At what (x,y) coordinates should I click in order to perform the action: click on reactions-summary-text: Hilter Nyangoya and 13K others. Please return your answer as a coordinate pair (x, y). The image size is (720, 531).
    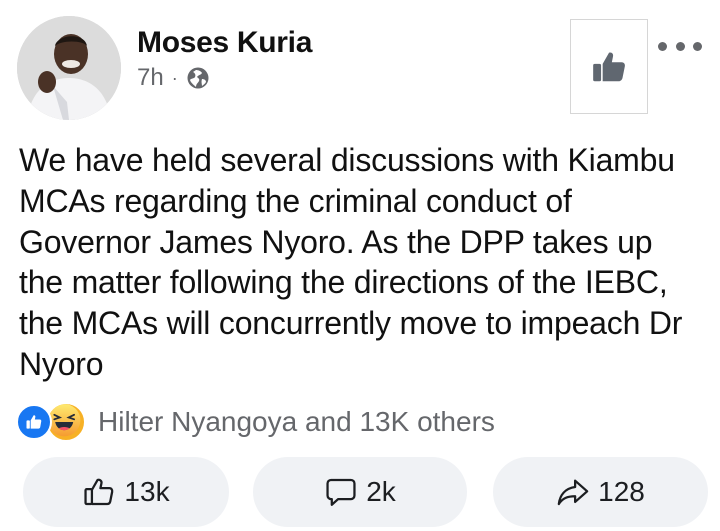
    Looking at the image, I should click on (296, 421).